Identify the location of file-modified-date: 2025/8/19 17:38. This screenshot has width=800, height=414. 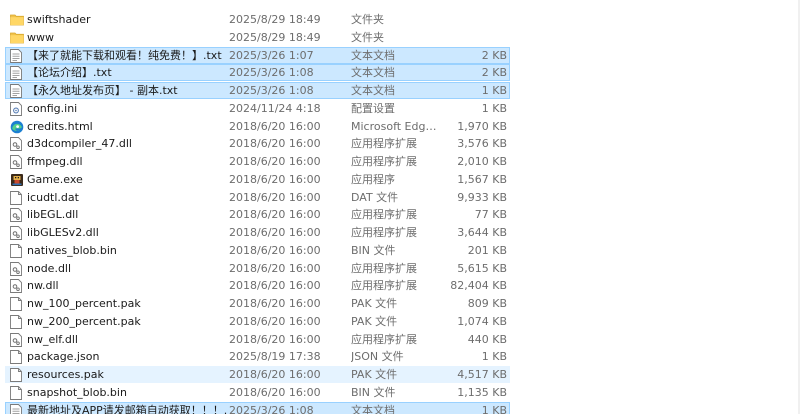
(275, 357).